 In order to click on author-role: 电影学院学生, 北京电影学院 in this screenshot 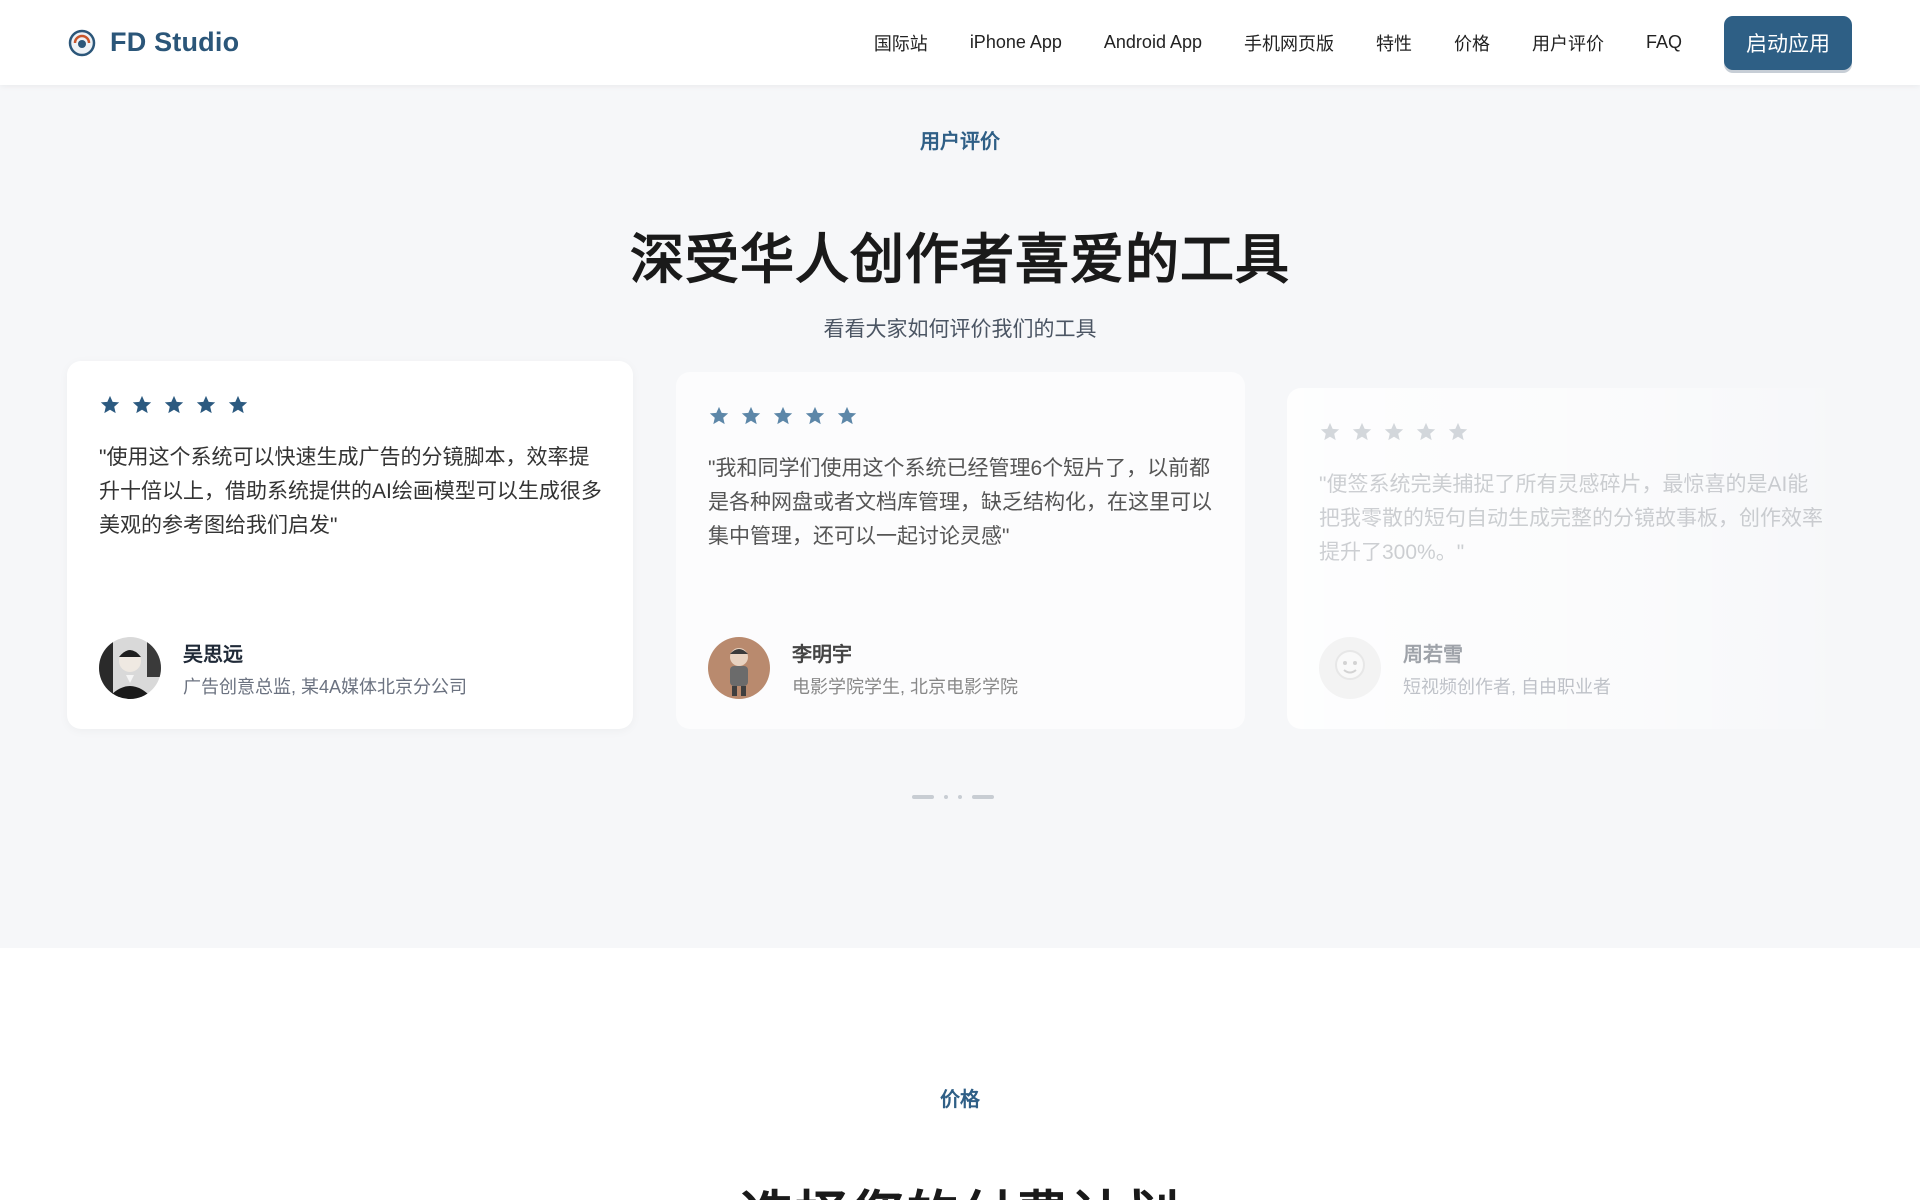, I will do `click(905, 686)`.